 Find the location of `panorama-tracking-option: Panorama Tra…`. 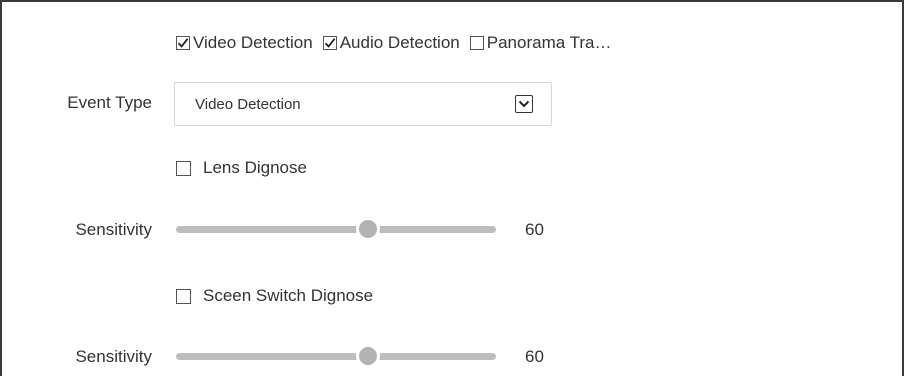

panorama-tracking-option: Panorama Tra… is located at coordinates (540, 43).